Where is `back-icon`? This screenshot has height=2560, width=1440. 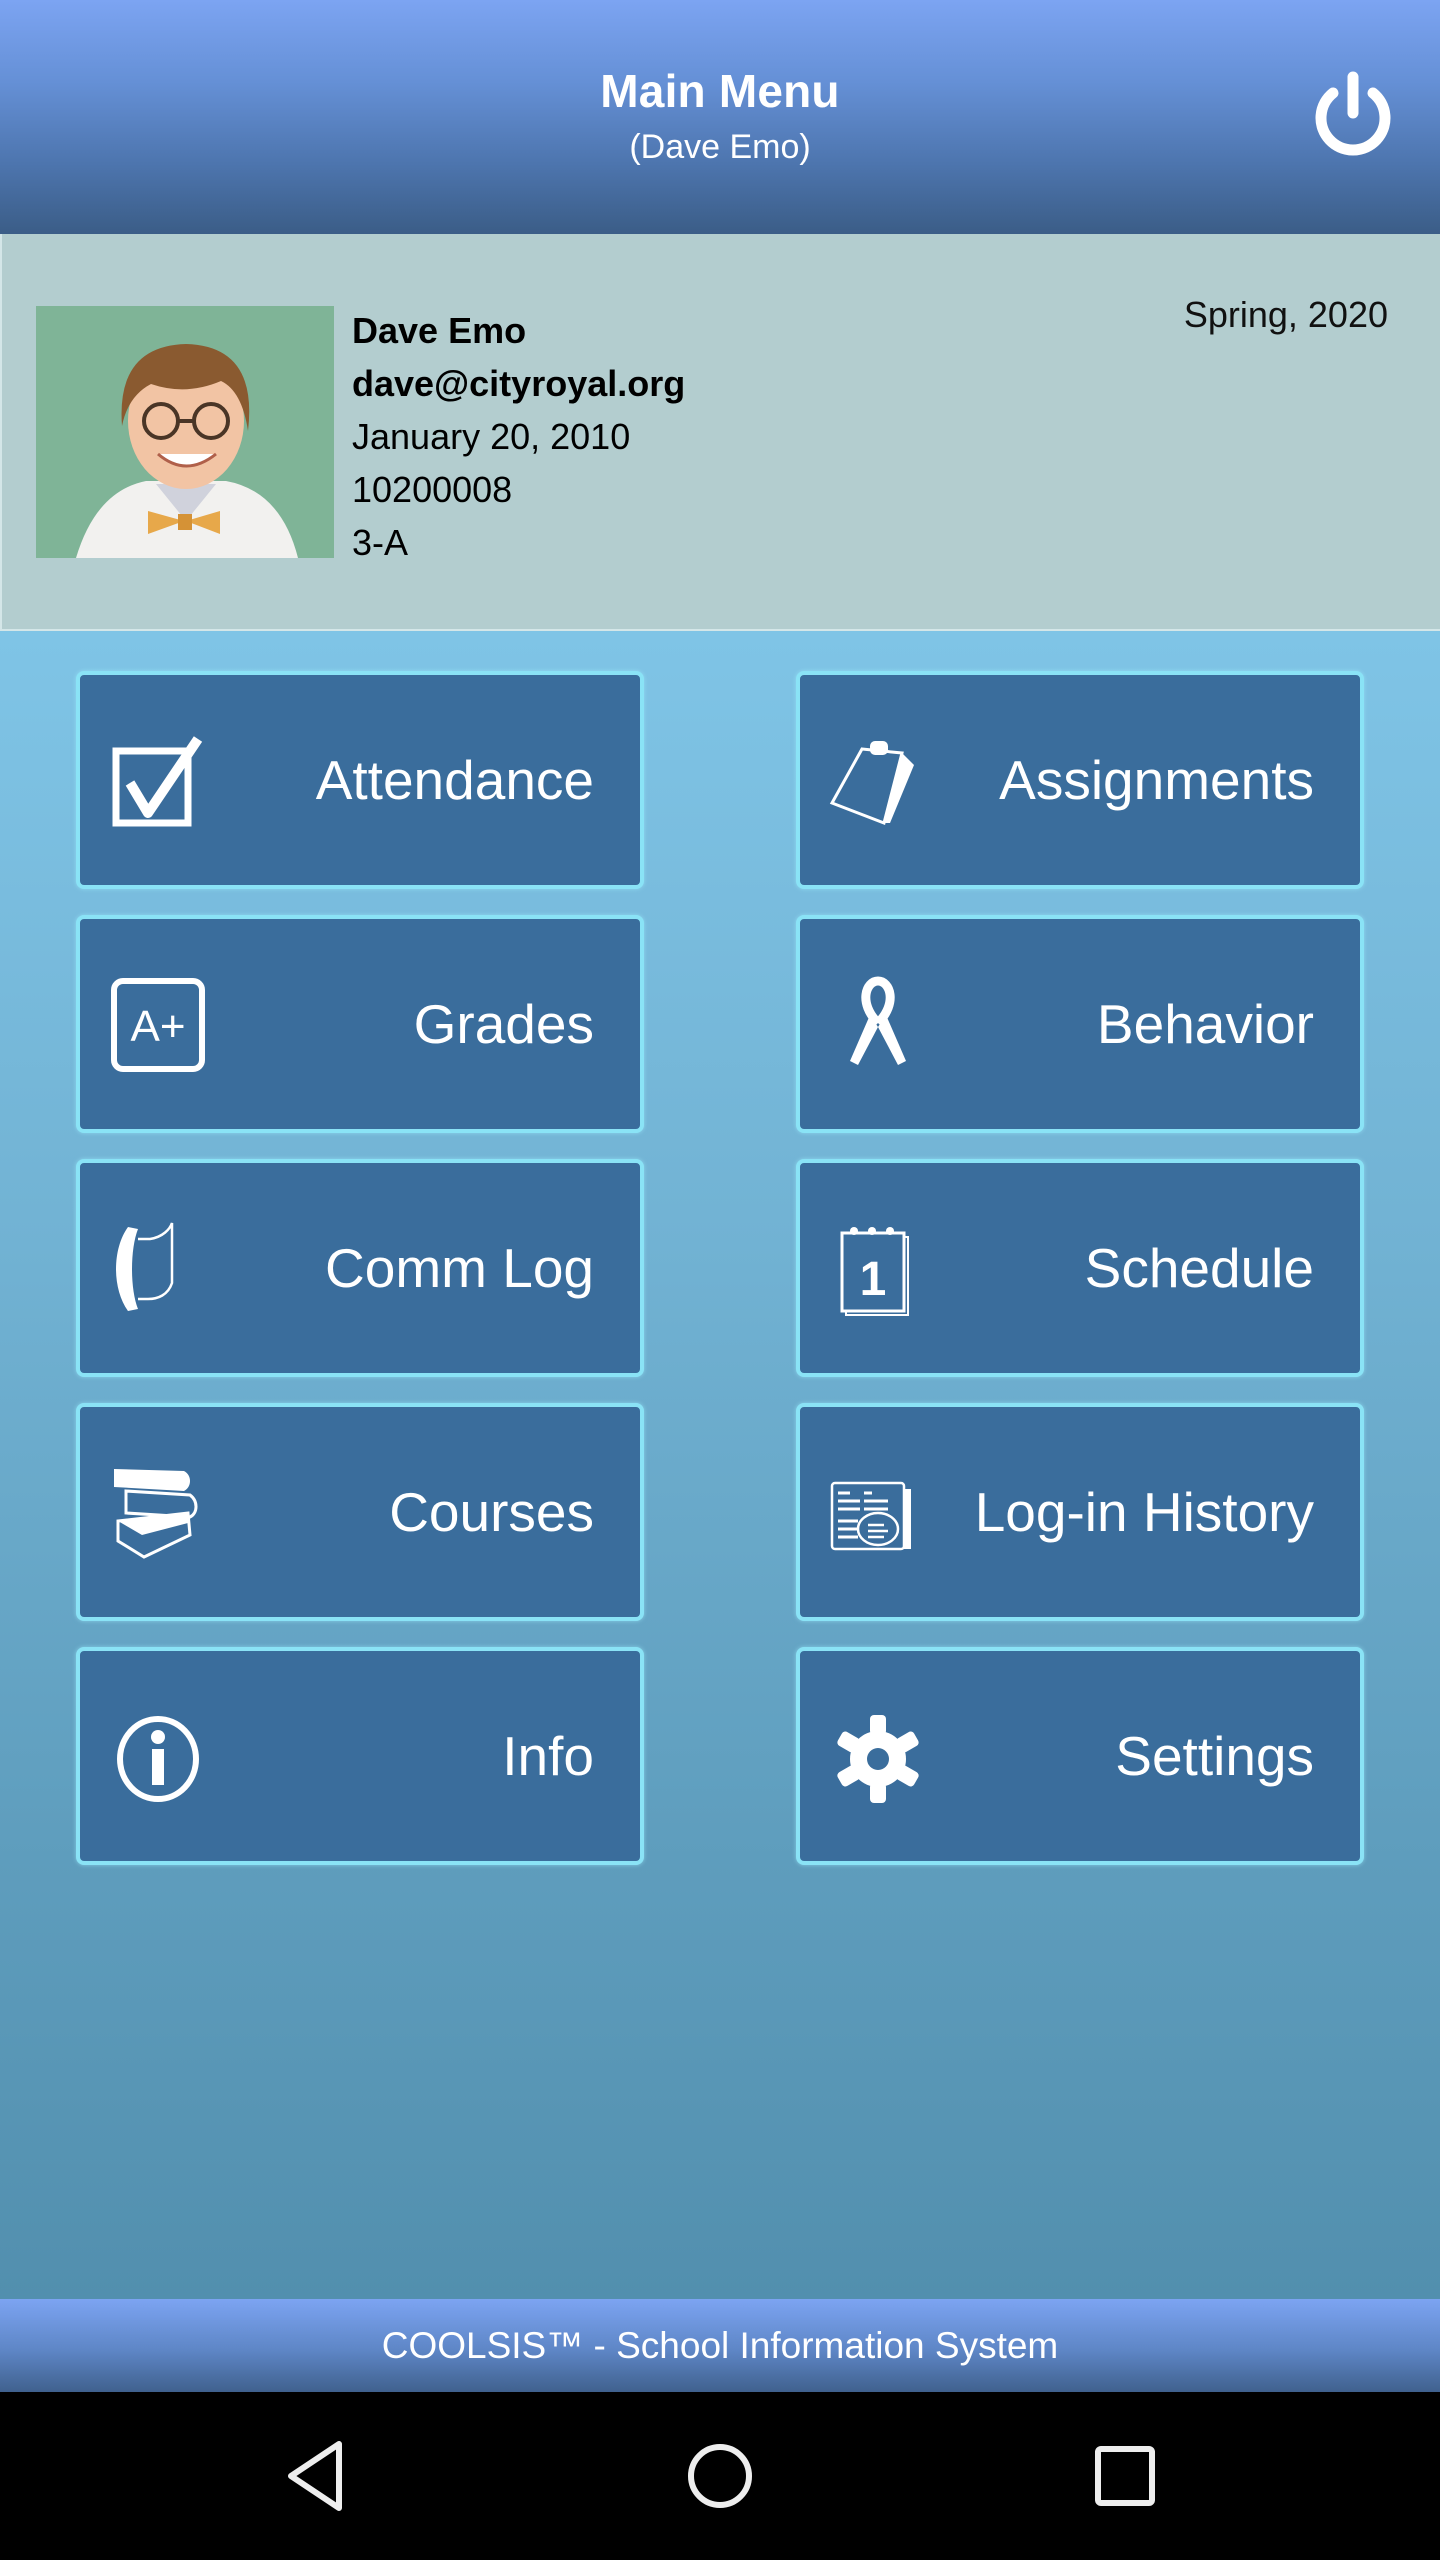
back-icon is located at coordinates (315, 2476).